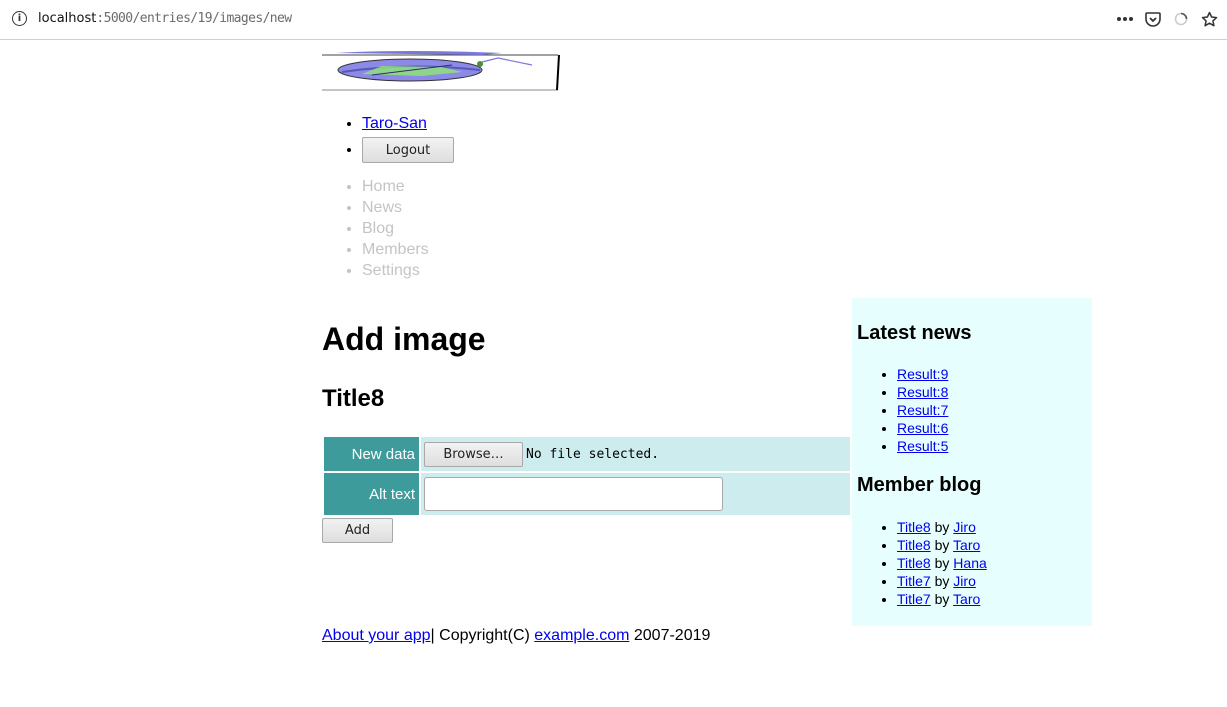 Image resolution: width=1227 pixels, height=707 pixels. I want to click on username-link: Taro-San, so click(394, 123).